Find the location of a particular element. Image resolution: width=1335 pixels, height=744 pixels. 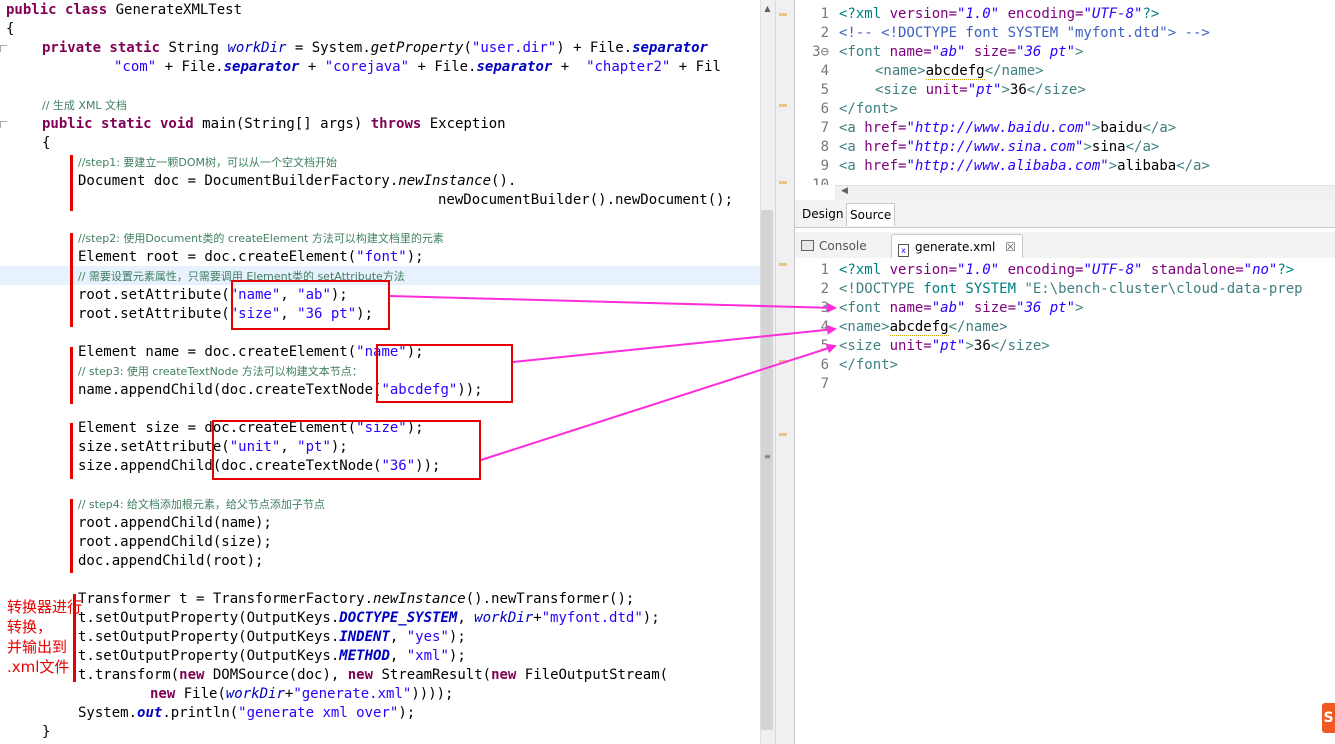

annotation-note: 转换器进行 转换， 并输出到 .xml文件 is located at coordinates (50, 637).